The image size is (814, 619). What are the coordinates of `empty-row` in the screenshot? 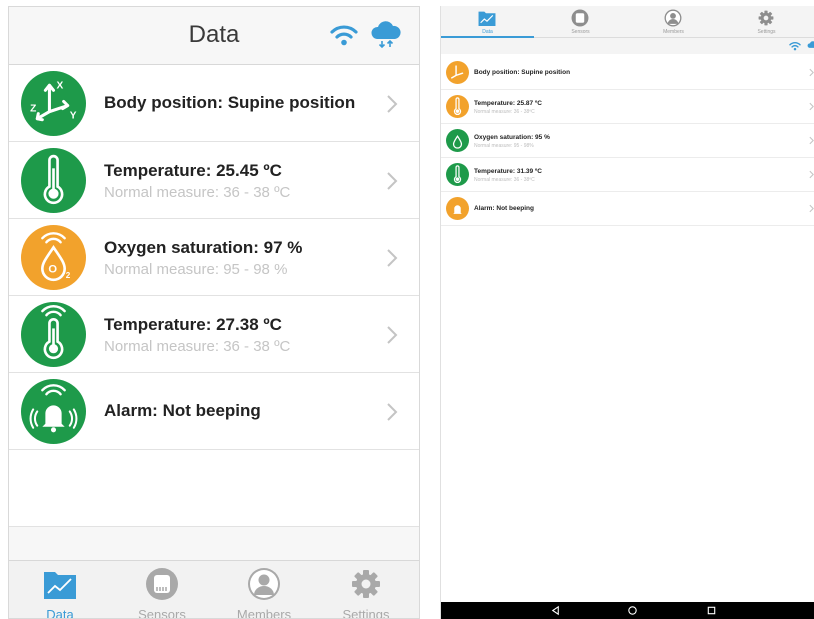 It's located at (214, 488).